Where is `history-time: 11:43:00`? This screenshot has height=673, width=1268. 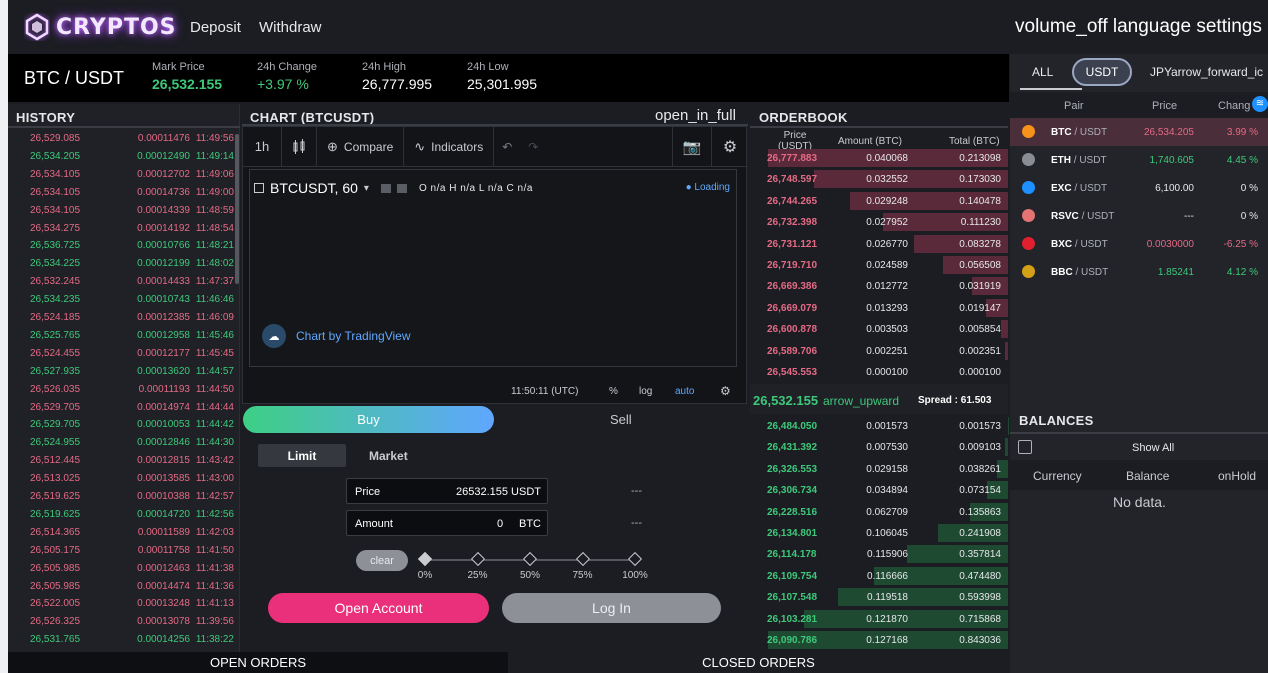 history-time: 11:43:00 is located at coordinates (214, 479).